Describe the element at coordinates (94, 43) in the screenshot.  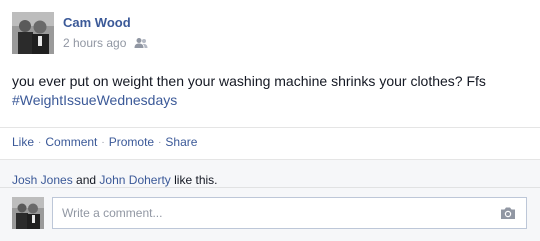
I see `timestamp: 2 hours ago` at that location.